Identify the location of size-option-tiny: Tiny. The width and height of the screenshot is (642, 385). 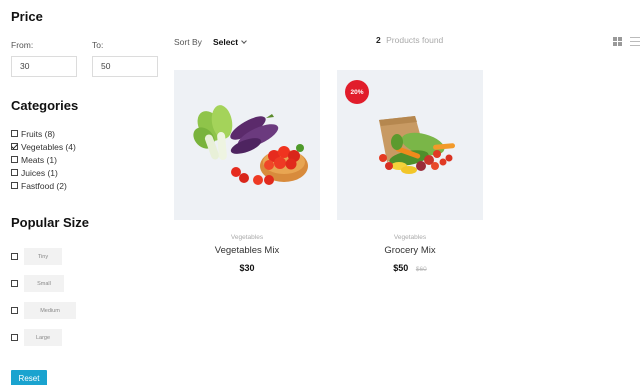
(36, 256).